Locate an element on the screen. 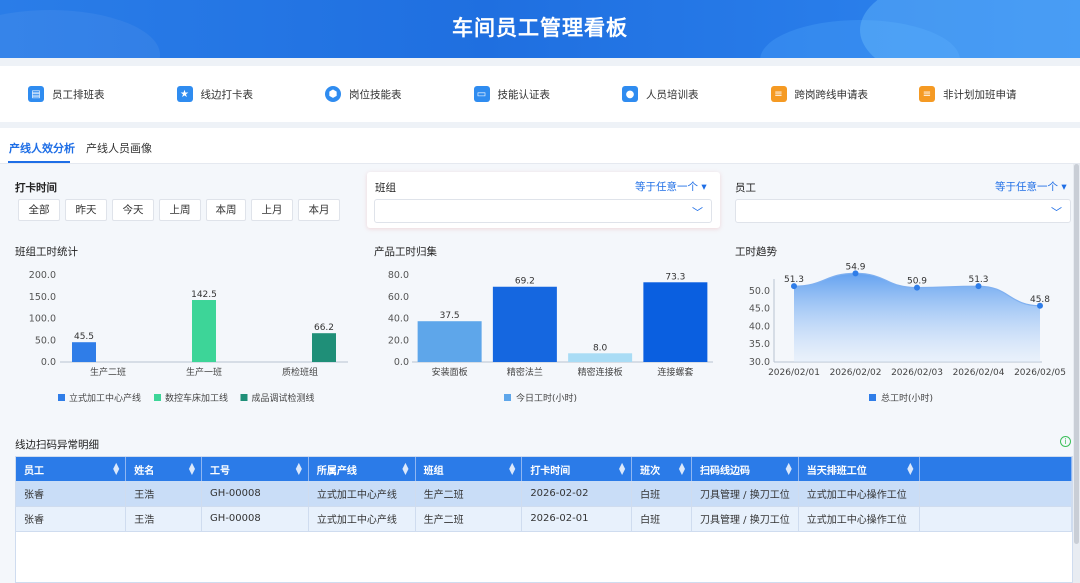 The width and height of the screenshot is (1080, 583). x-tick-label: 2026/02/03 is located at coordinates (917, 373).